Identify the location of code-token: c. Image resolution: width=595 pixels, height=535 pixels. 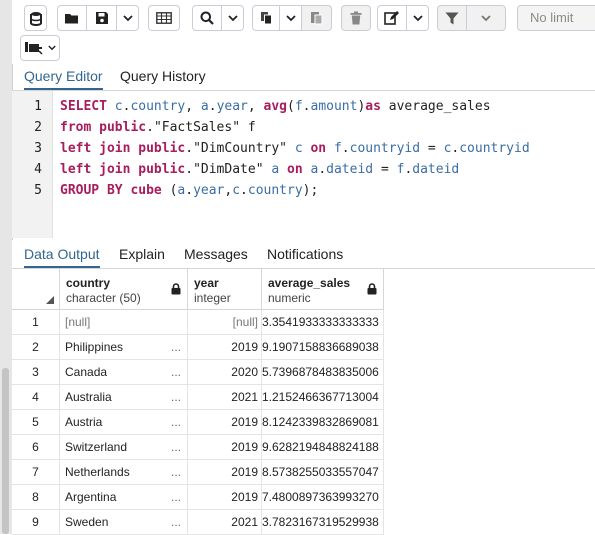
(298, 148).